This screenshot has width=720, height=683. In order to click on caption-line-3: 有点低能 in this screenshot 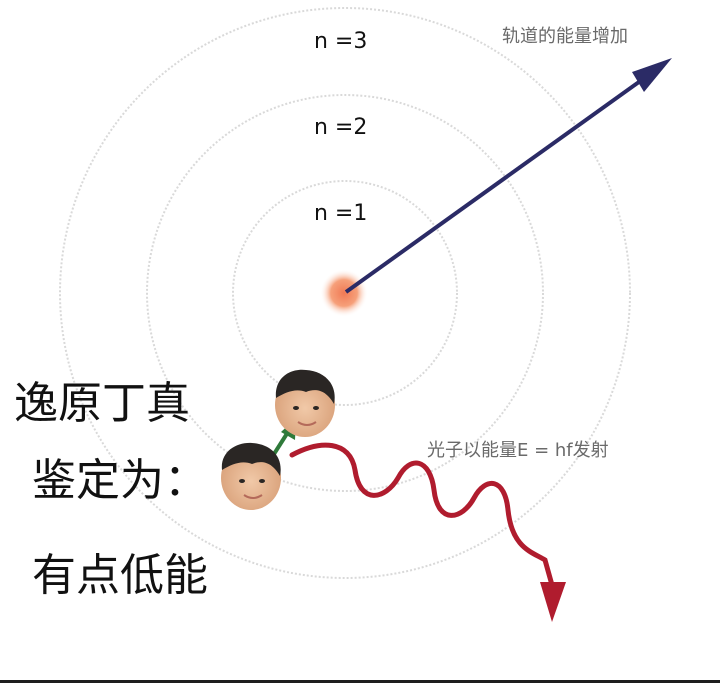, I will do `click(120, 575)`.